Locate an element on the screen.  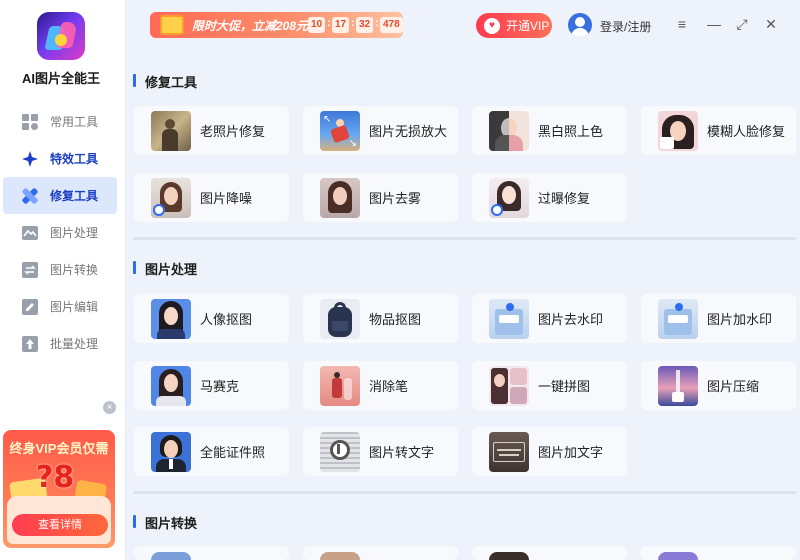
tool-card-old-photo: 老照片修复 is located at coordinates (211, 130).